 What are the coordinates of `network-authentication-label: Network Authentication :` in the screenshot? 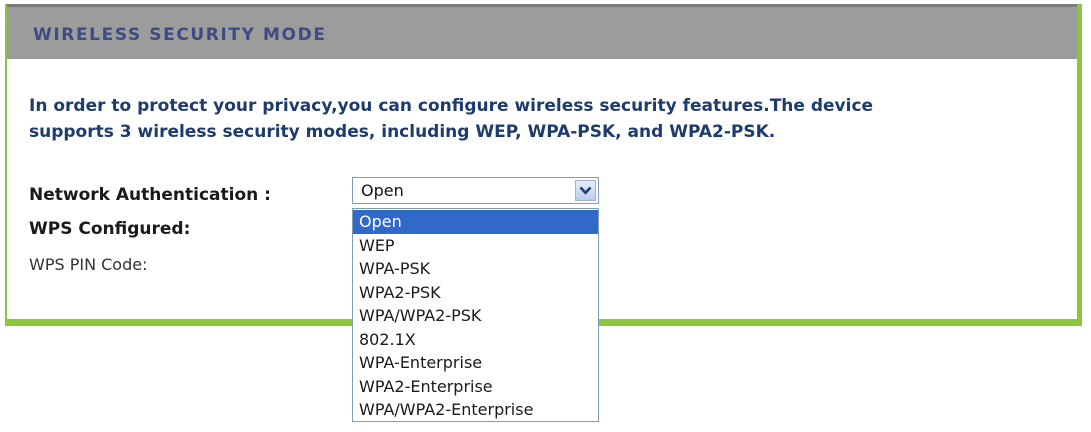 It's located at (150, 195).